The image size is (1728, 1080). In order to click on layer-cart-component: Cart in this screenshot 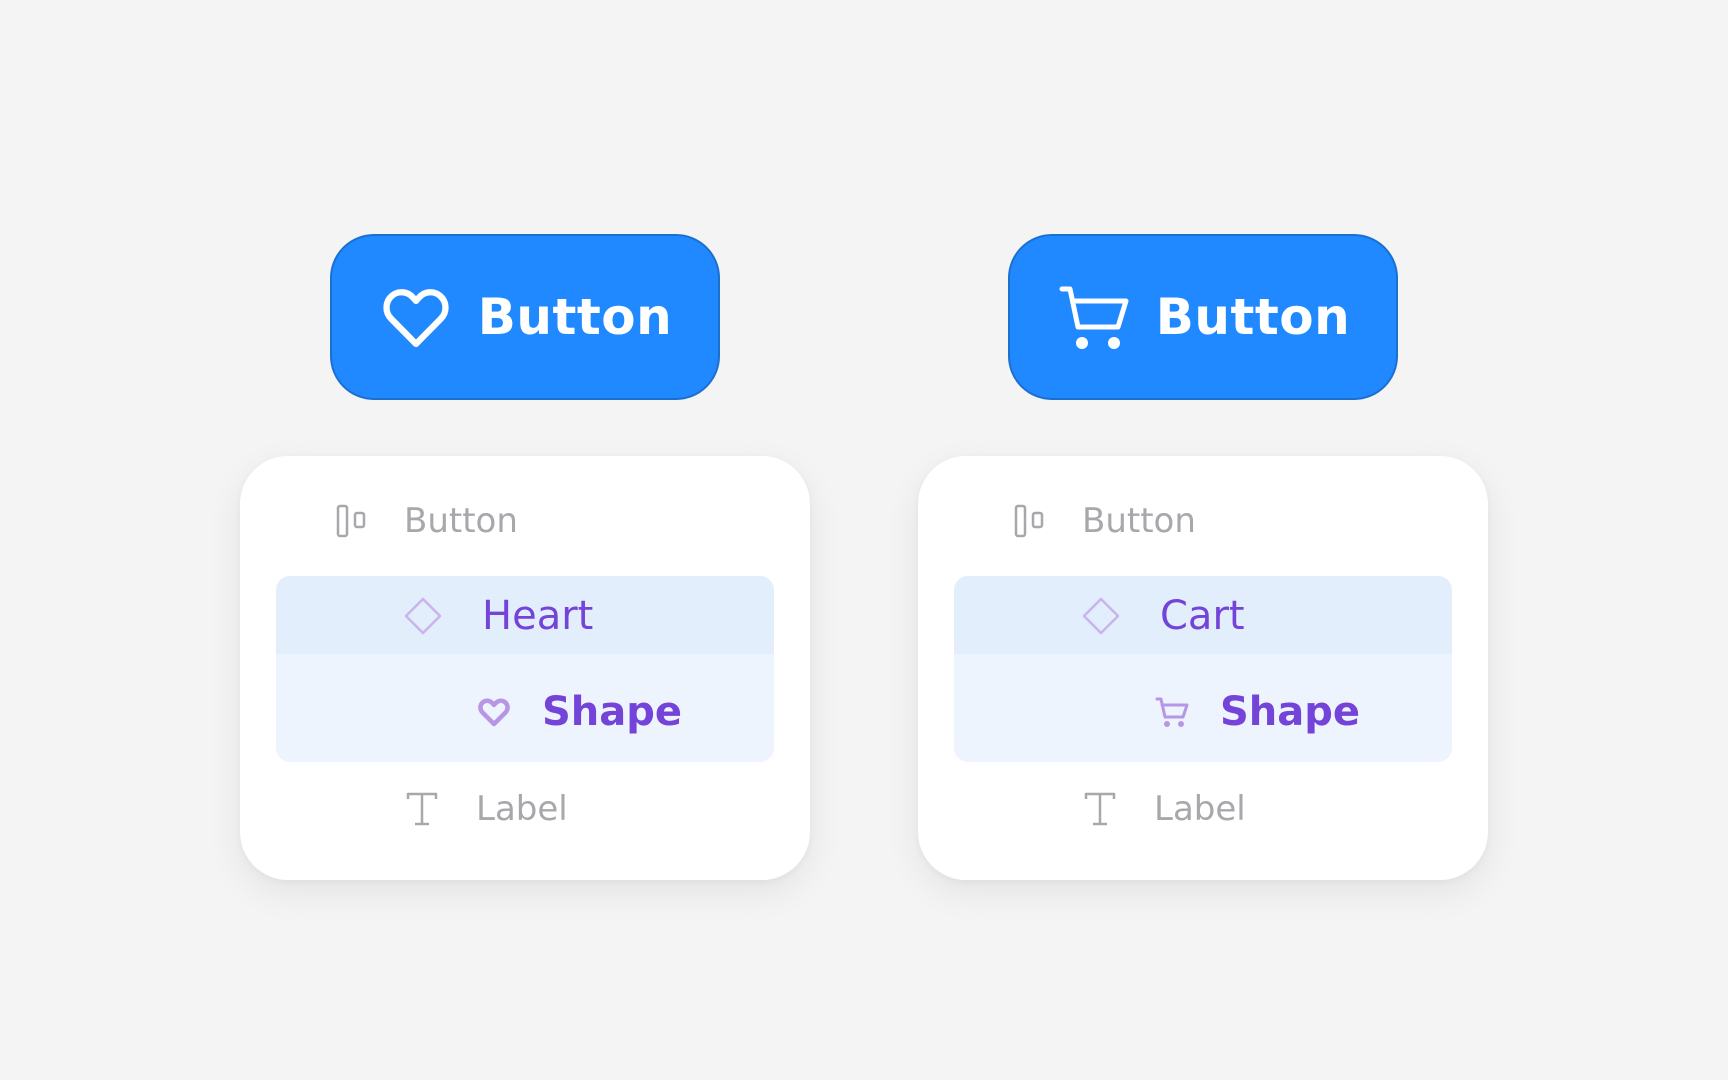, I will do `click(1162, 616)`.